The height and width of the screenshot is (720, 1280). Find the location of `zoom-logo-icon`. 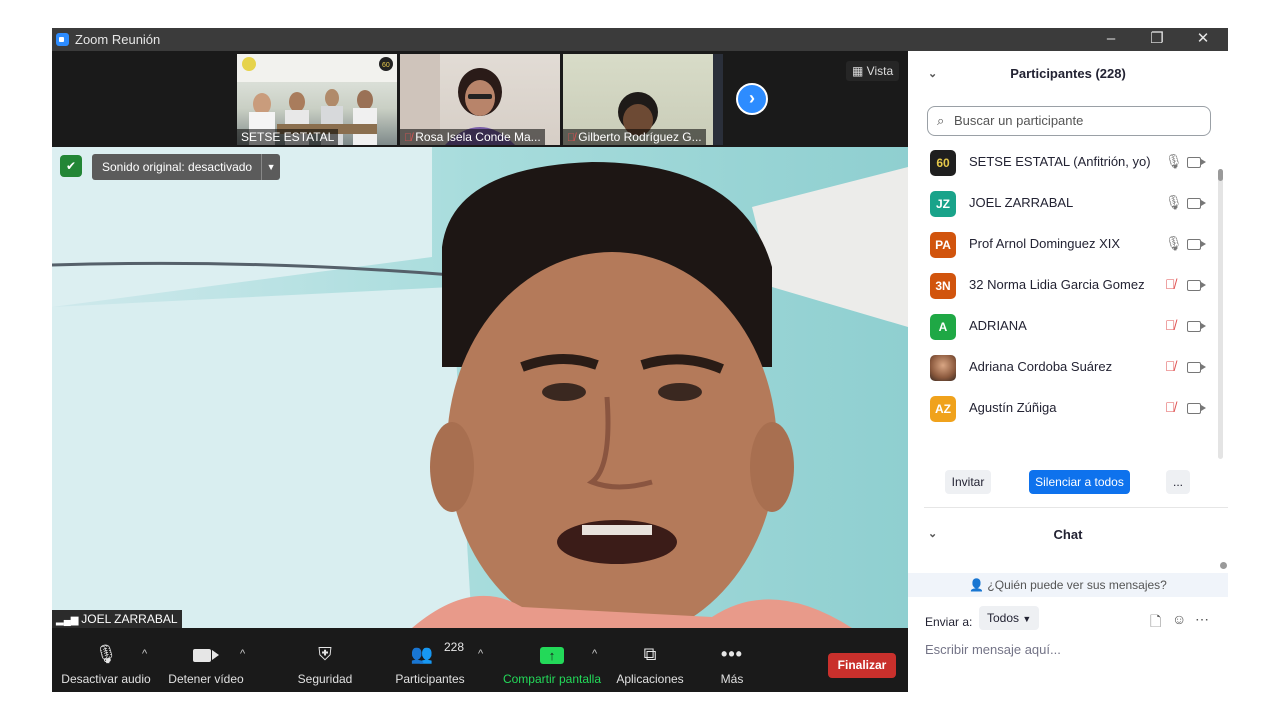

zoom-logo-icon is located at coordinates (62, 39).